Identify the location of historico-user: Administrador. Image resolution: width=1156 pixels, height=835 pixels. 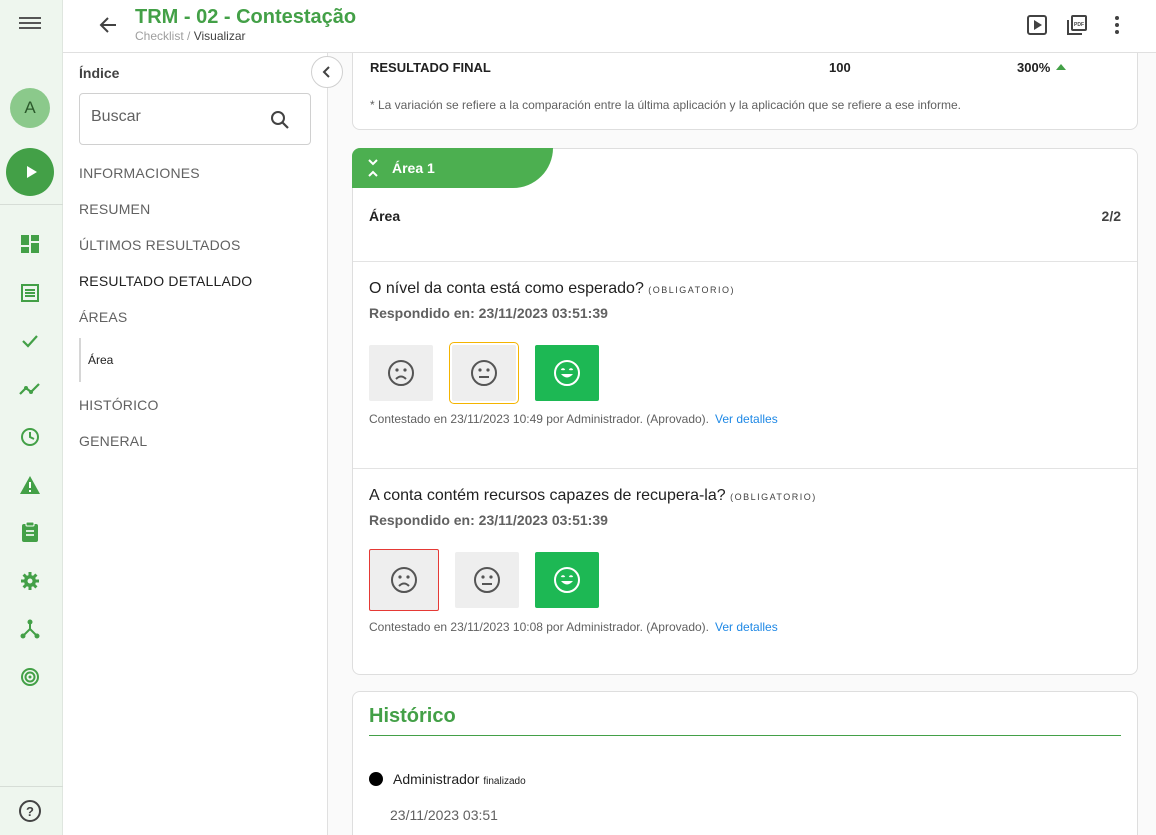
(436, 779).